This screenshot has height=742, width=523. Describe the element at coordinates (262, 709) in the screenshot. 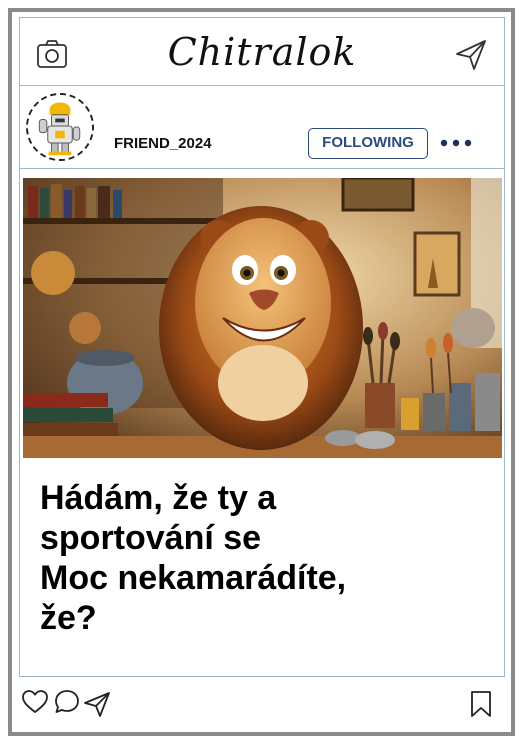

I see `post-actions` at that location.